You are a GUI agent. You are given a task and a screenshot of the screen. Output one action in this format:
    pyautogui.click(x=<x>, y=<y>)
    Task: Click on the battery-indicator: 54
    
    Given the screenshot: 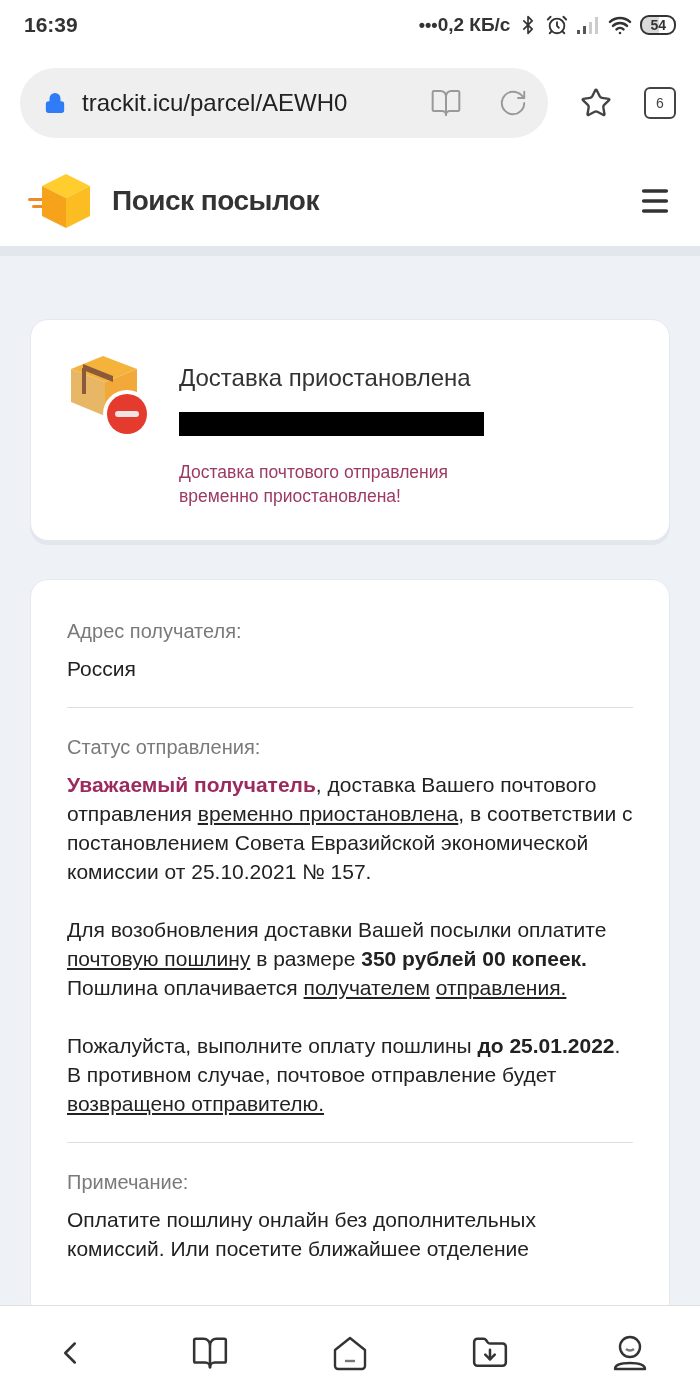 What is the action you would take?
    pyautogui.click(x=658, y=25)
    